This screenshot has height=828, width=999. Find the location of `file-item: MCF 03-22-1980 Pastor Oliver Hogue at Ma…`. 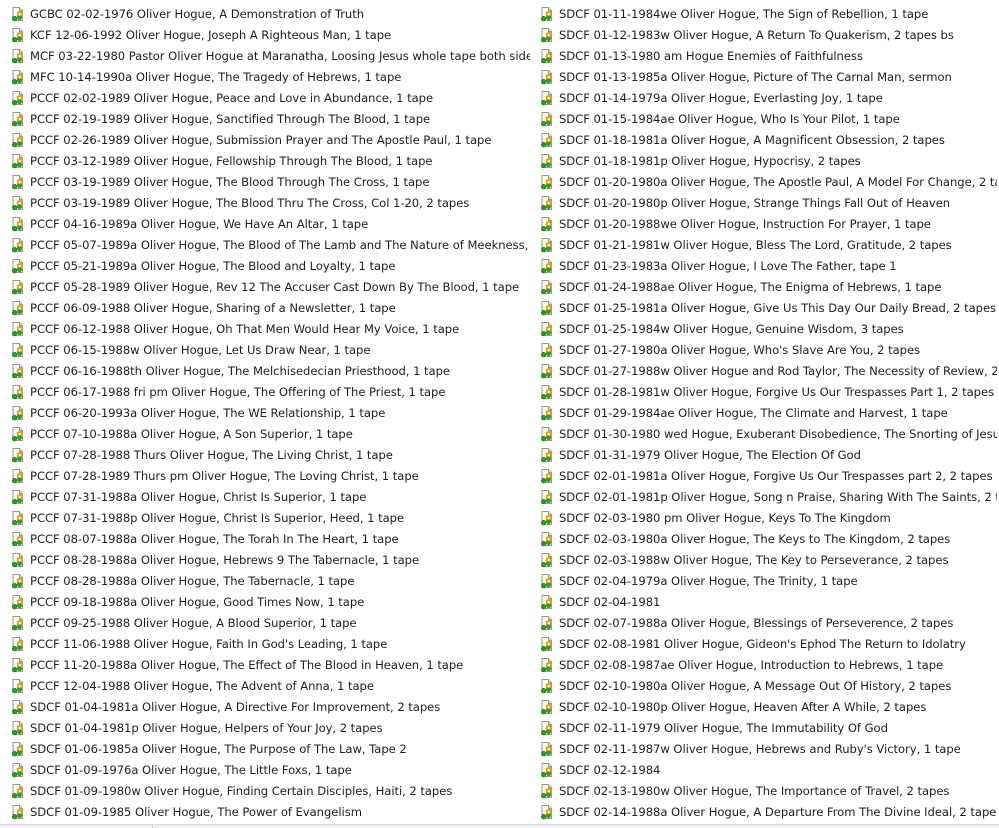

file-item: MCF 03-22-1980 Pastor Oliver Hogue at Ma… is located at coordinates (270, 55).